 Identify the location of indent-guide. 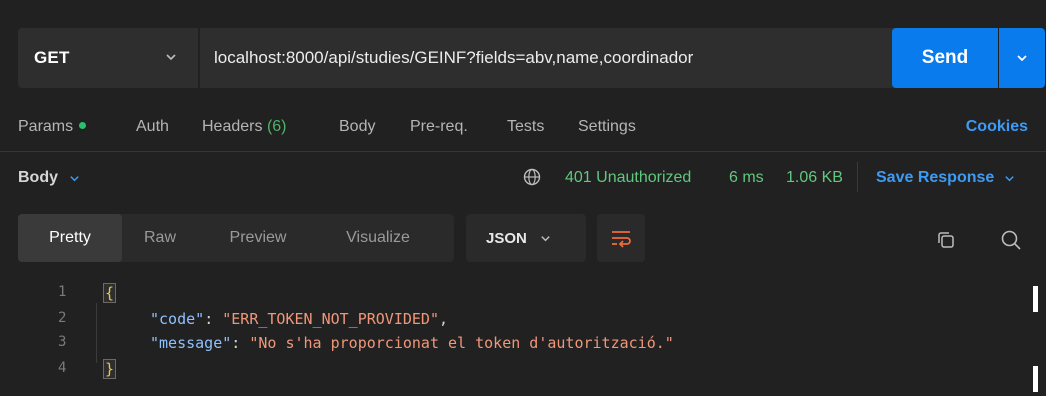
(96, 333).